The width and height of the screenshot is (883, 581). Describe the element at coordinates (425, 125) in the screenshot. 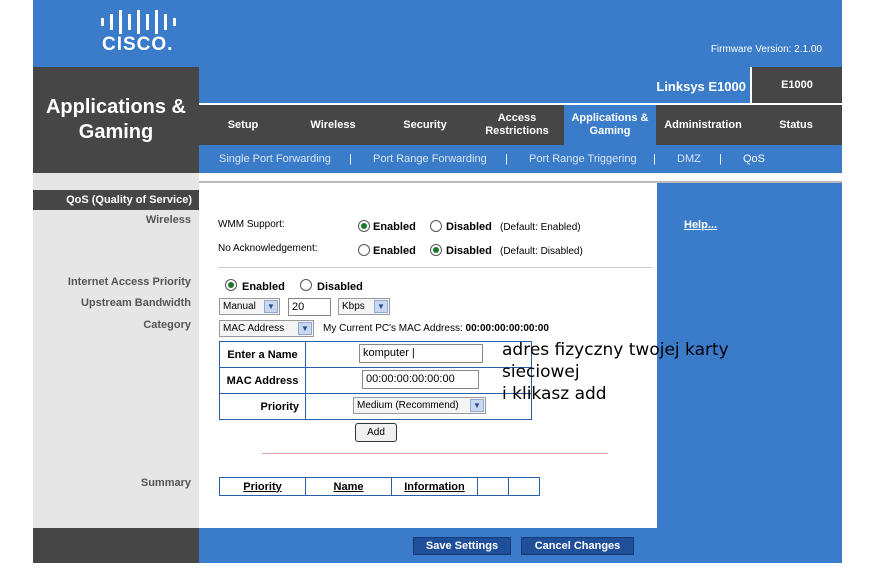

I see `tab-security: Security` at that location.